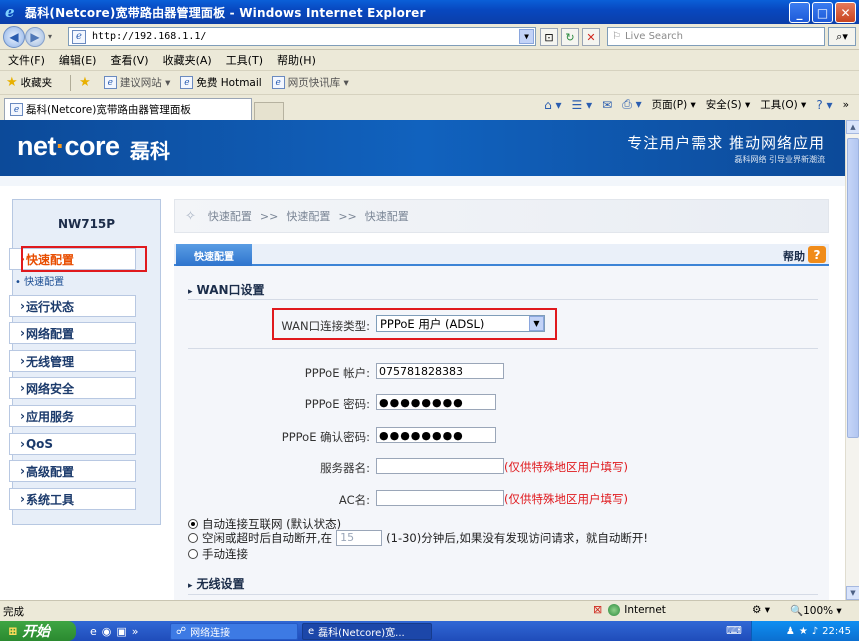 This screenshot has width=859, height=641. What do you see at coordinates (607, 105) in the screenshot?
I see `mail-icon: ✉` at bounding box center [607, 105].